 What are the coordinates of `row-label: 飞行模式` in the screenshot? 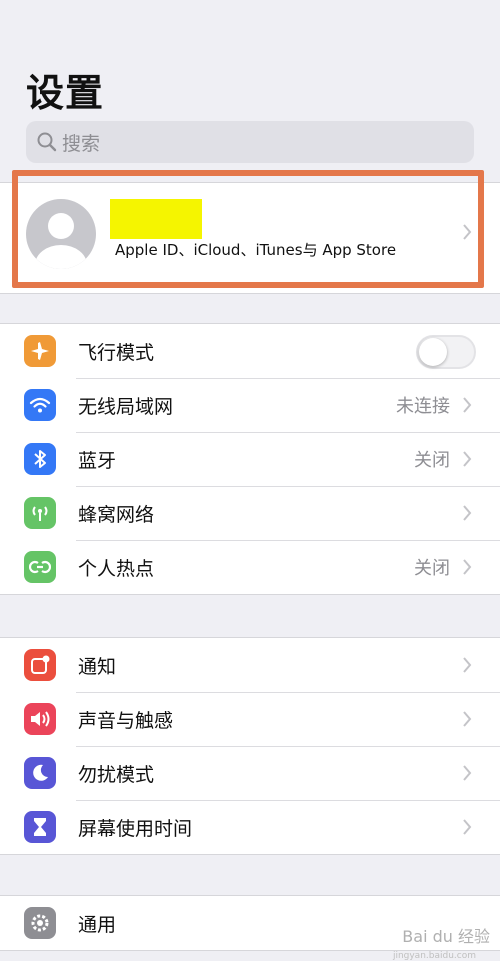 It's located at (116, 352).